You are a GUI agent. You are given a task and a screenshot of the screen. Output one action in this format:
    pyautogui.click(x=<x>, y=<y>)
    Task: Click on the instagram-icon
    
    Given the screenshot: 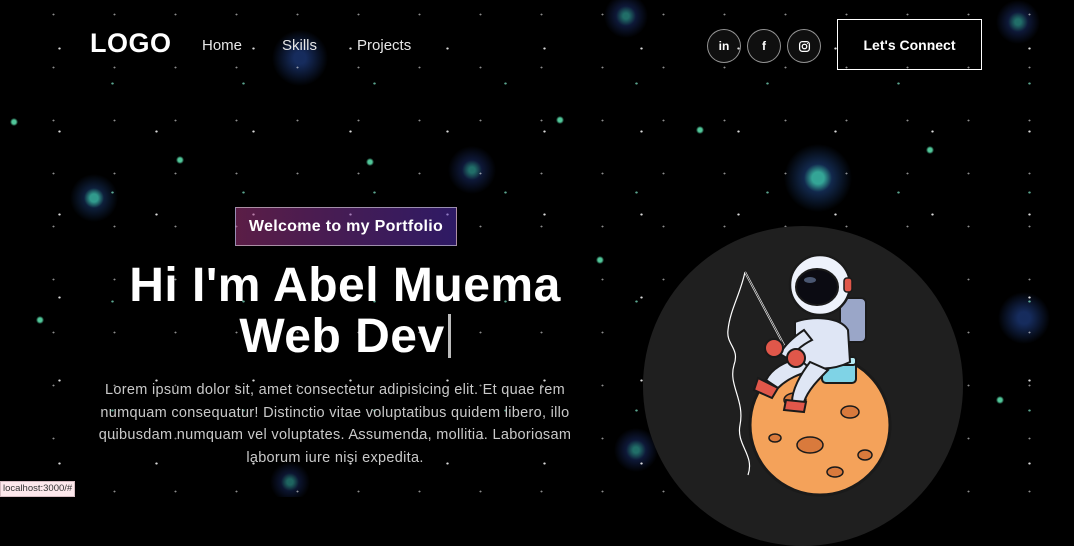 What is the action you would take?
    pyautogui.click(x=804, y=46)
    